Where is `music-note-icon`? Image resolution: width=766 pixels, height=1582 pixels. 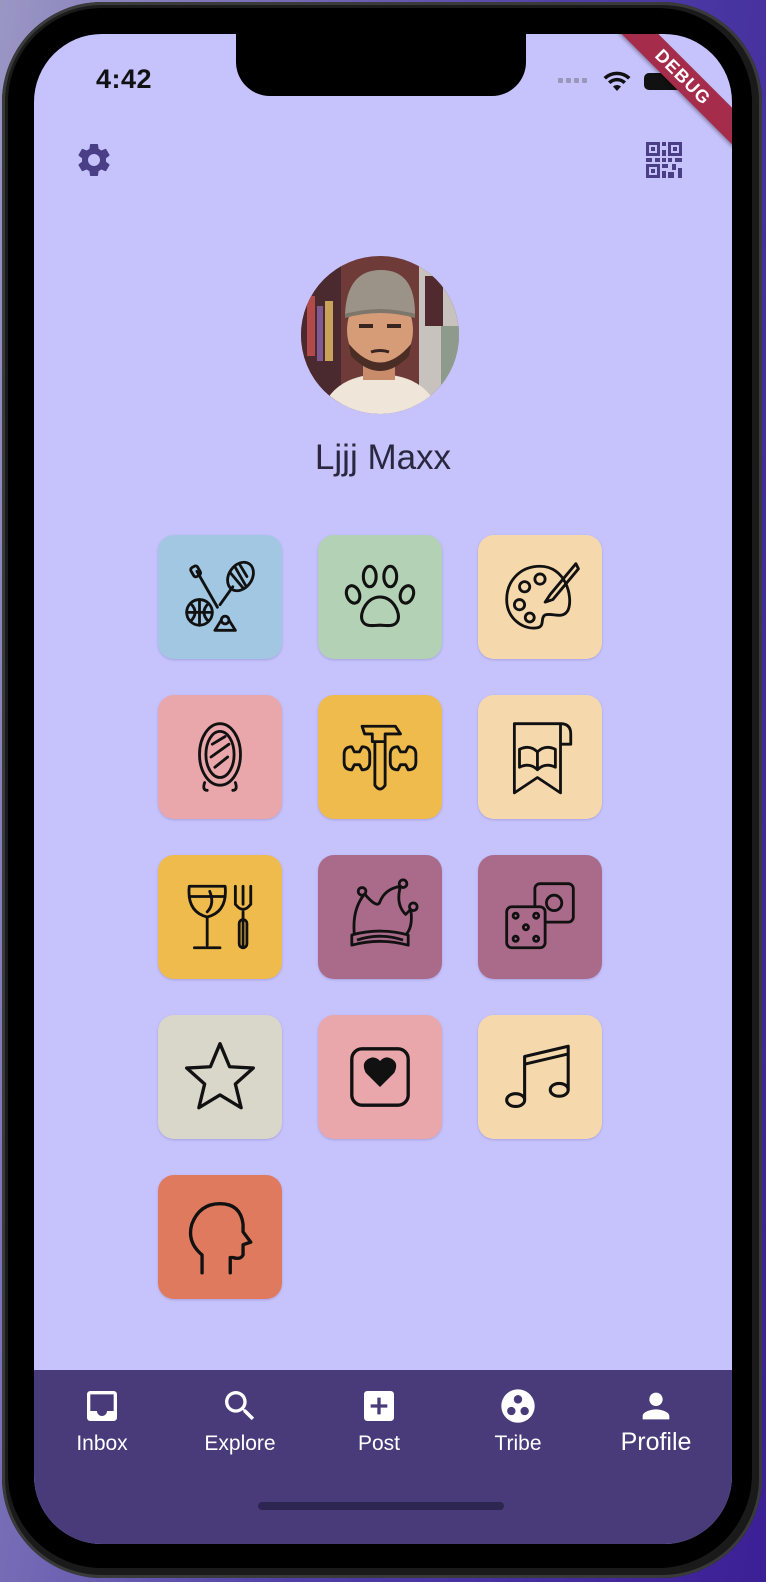
music-note-icon is located at coordinates (537, 1076).